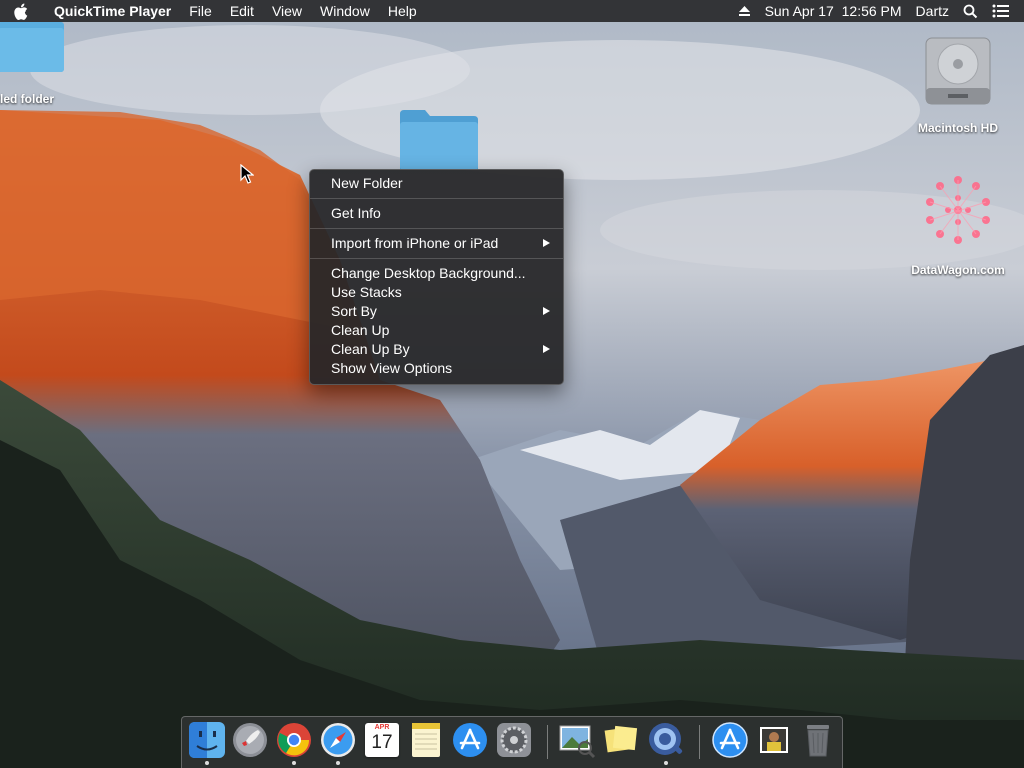 The image size is (1024, 768). Describe the element at coordinates (621, 740) in the screenshot. I see `dock-stickies` at that location.